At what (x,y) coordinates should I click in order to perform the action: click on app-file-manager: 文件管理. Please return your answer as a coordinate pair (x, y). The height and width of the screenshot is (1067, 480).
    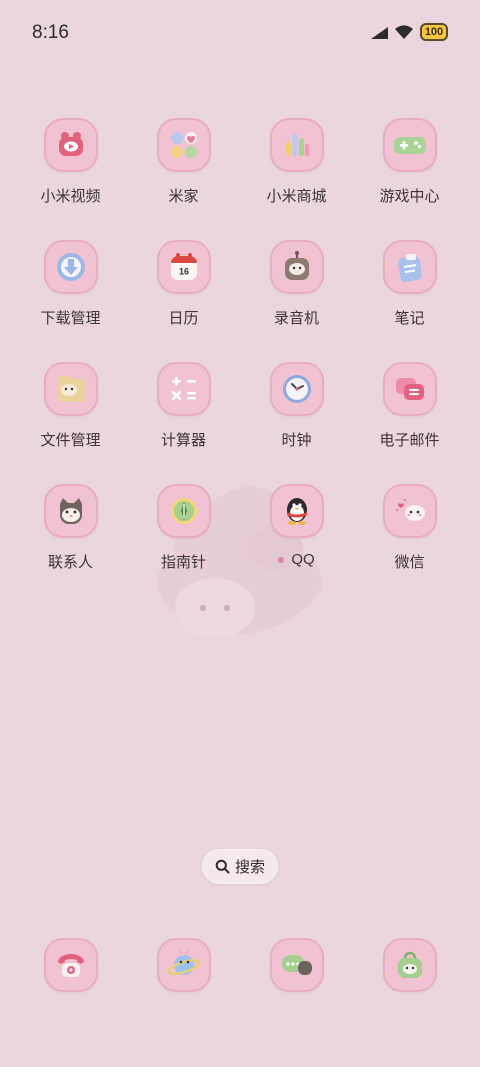
    Looking at the image, I should click on (70, 423).